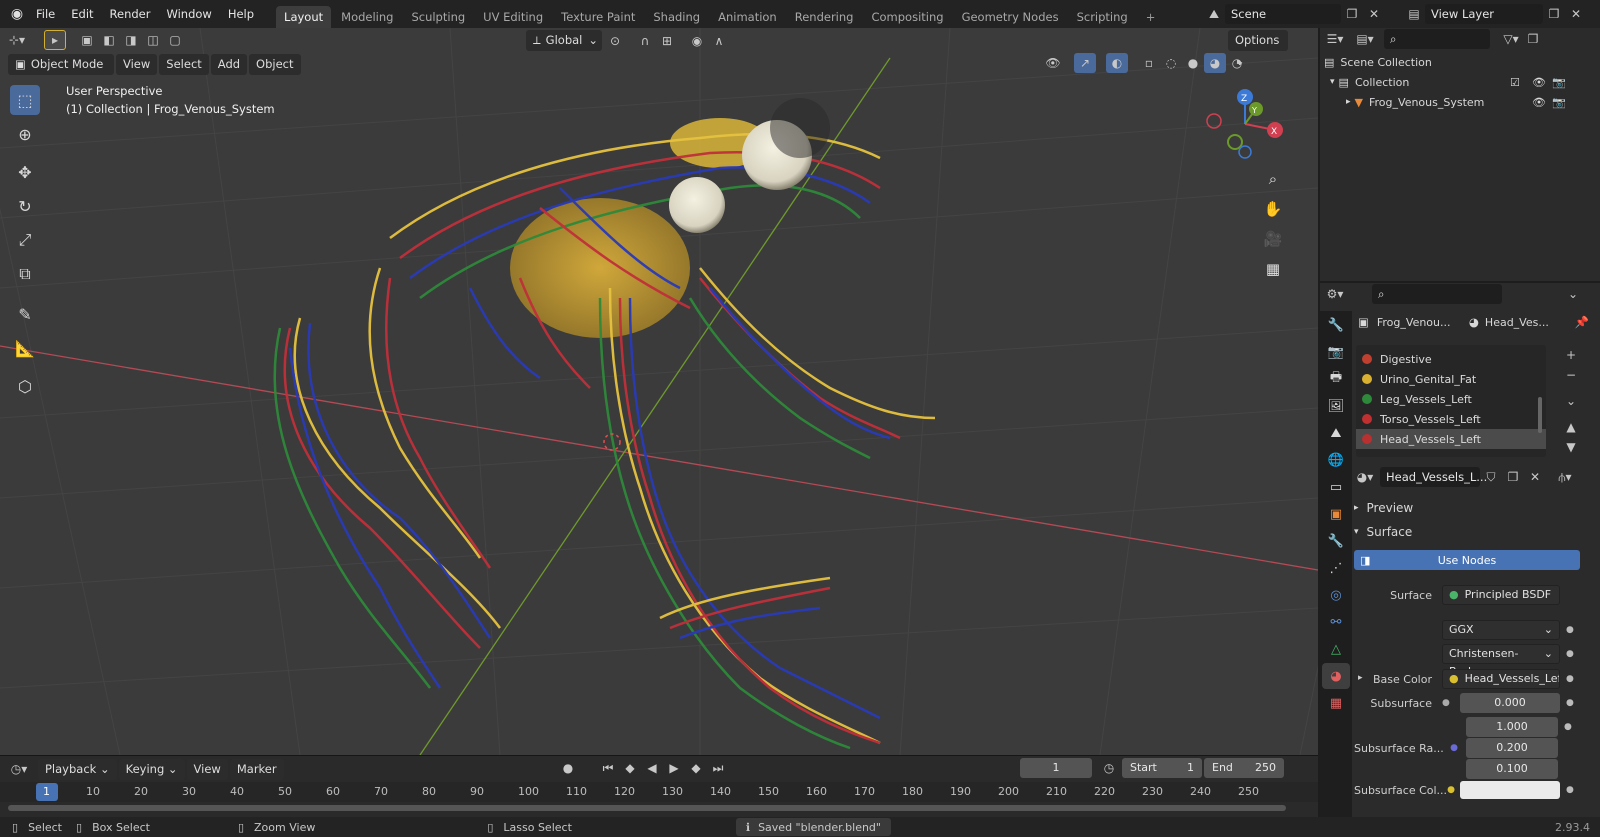  Describe the element at coordinates (1513, 477) in the screenshot. I see `duplicate-material-icon: ❐` at that location.